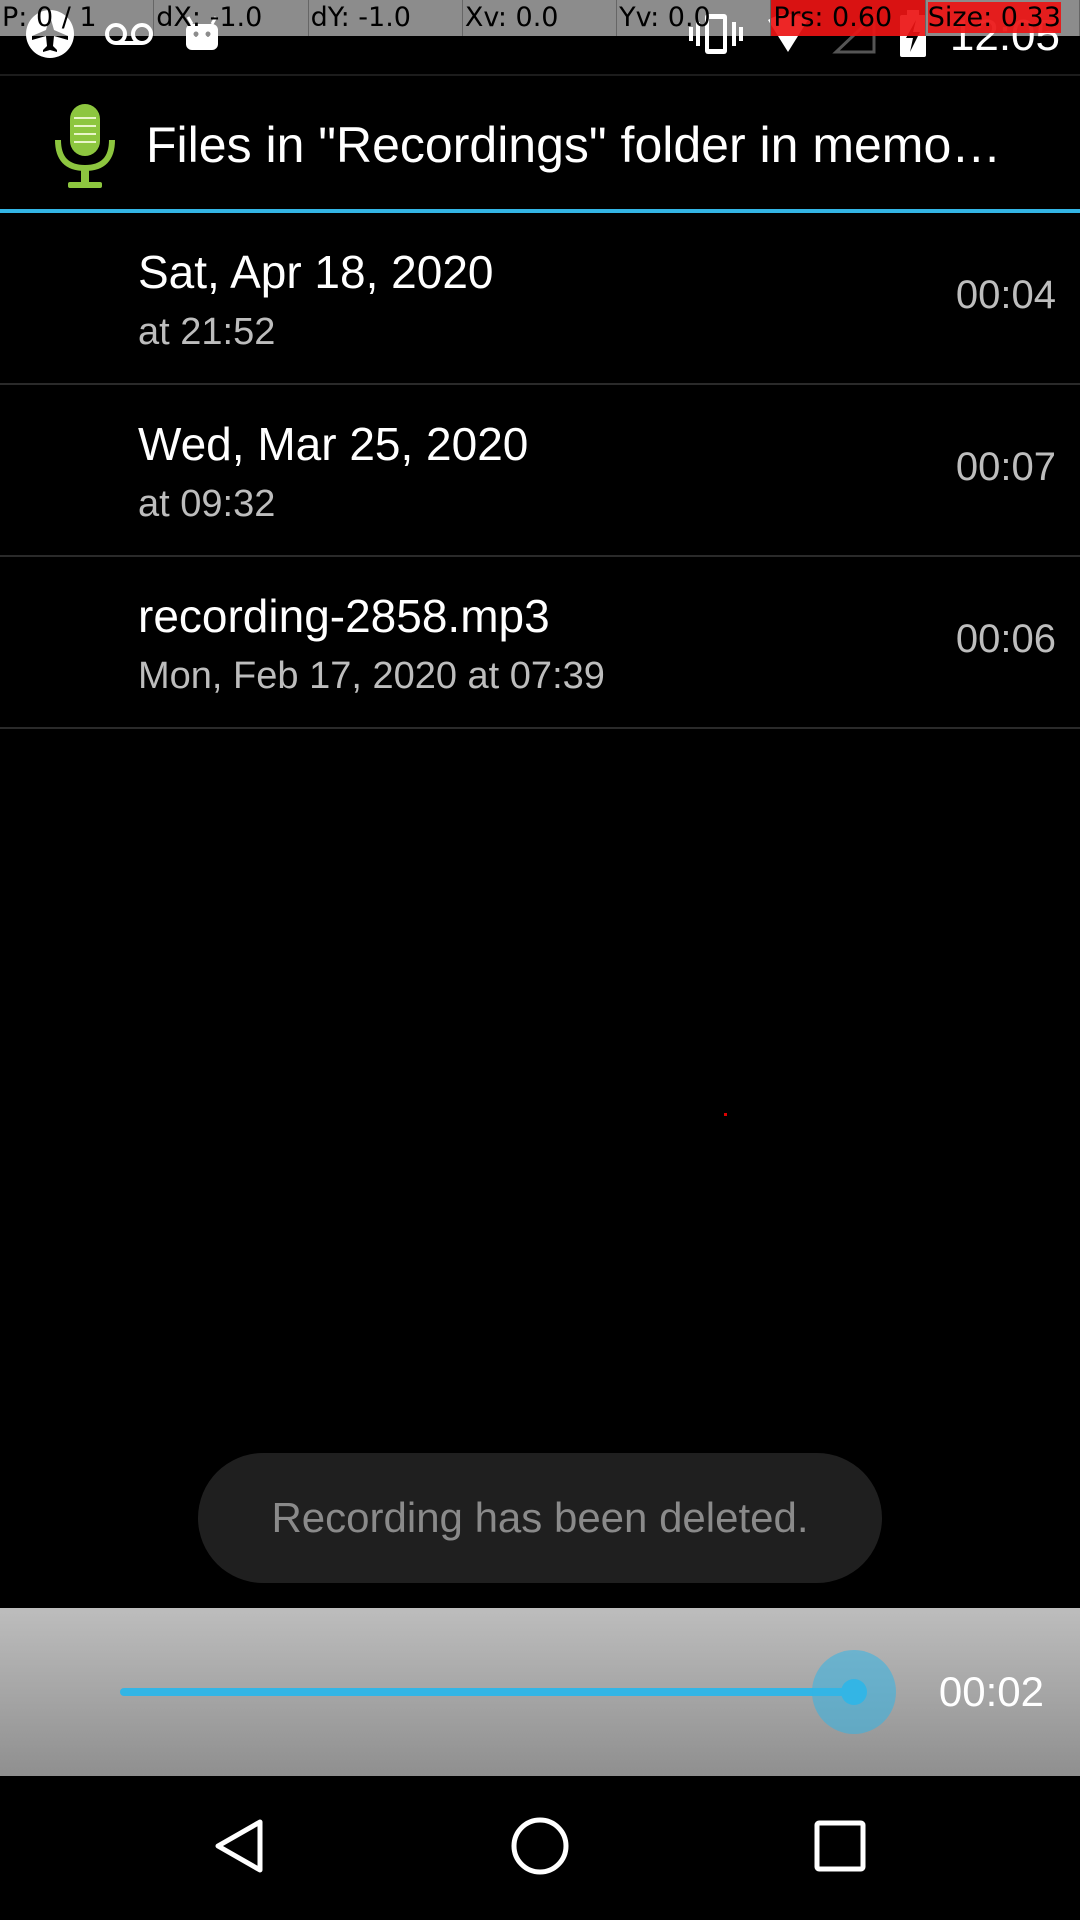  I want to click on home-button, so click(540, 1848).